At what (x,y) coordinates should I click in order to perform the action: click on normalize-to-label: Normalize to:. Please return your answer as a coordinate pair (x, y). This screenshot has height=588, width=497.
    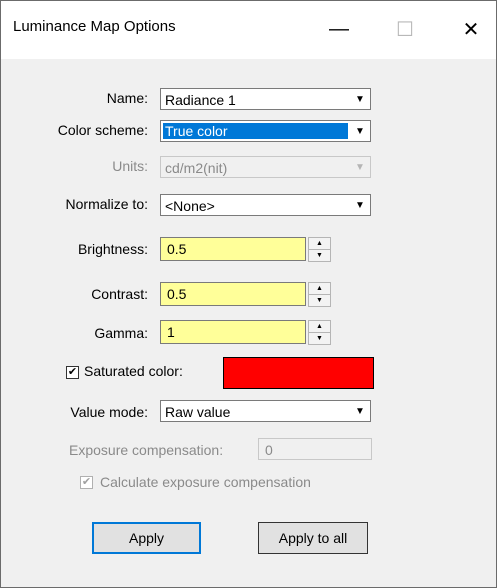
    Looking at the image, I should click on (106, 204).